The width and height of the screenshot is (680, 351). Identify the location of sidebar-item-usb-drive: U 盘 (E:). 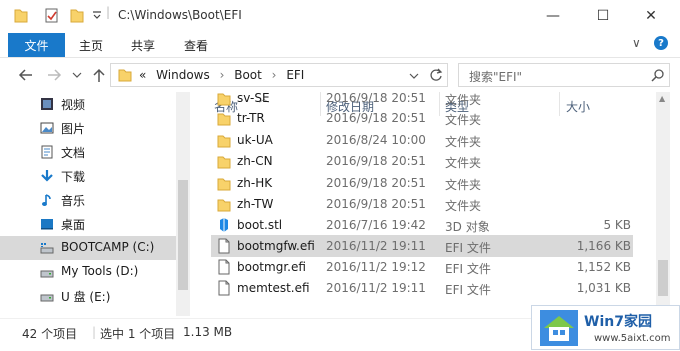
(88, 296).